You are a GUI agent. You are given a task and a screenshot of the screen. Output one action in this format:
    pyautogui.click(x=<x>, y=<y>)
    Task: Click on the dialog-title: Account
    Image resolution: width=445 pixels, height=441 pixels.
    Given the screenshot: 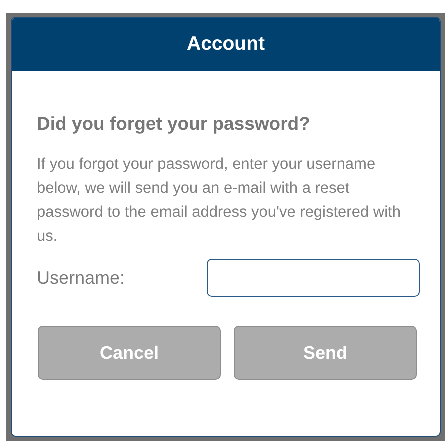 What is the action you would take?
    pyautogui.click(x=226, y=44)
    